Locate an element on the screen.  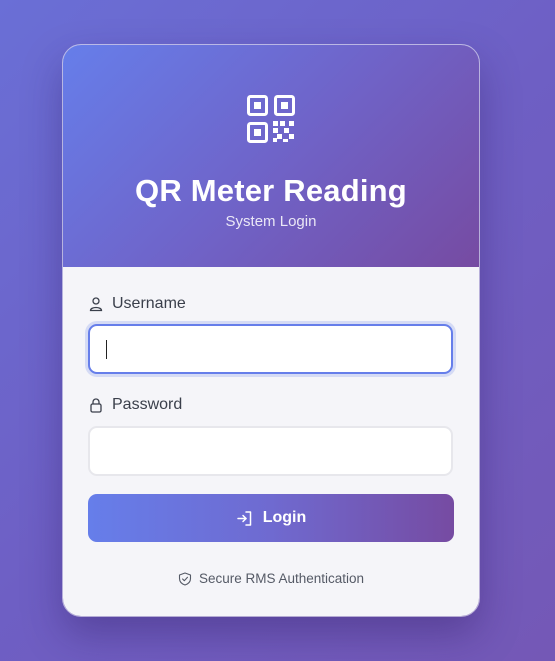
app-subtitle: System Login is located at coordinates (271, 221).